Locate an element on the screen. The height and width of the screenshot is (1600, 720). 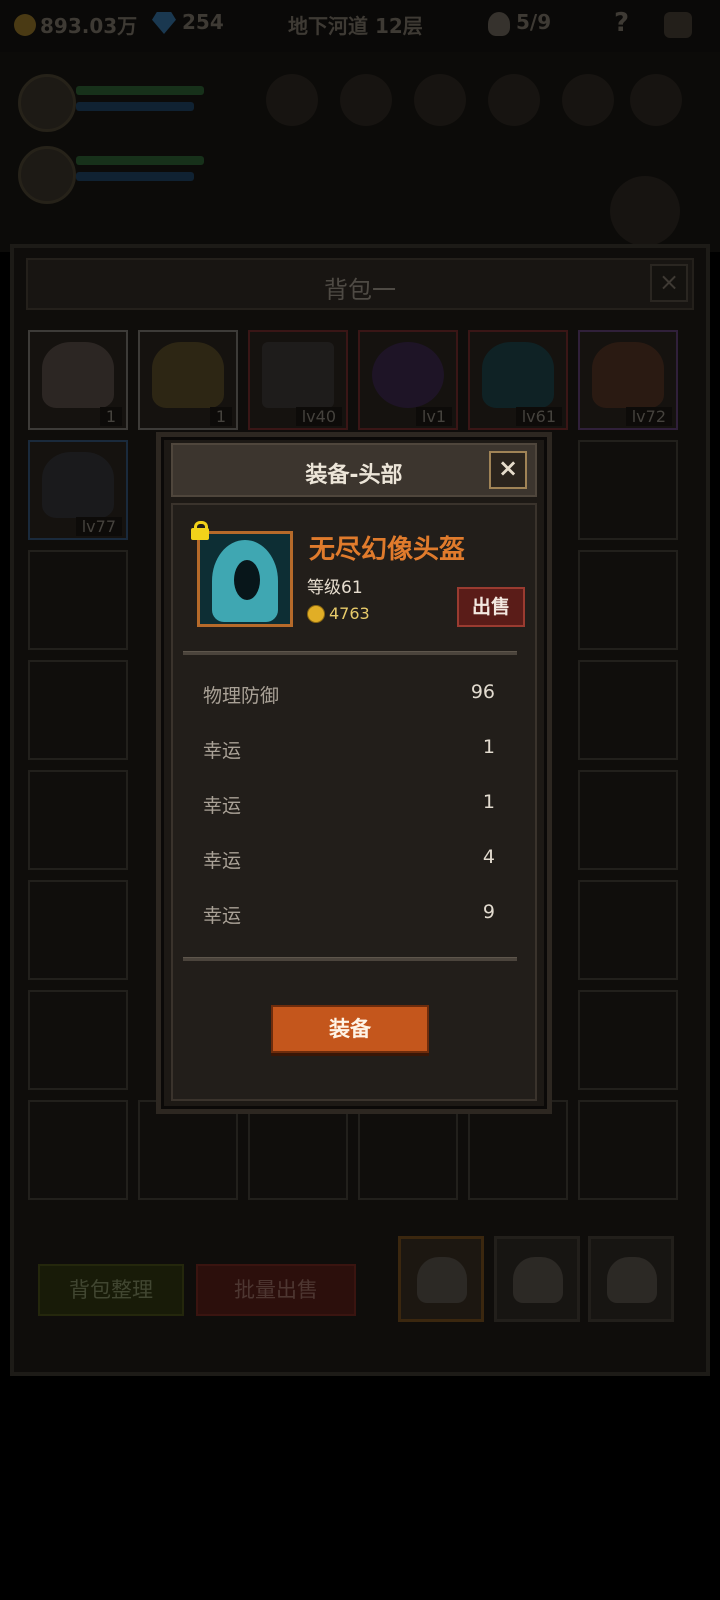
stat-value: 4 is located at coordinates (488, 857).